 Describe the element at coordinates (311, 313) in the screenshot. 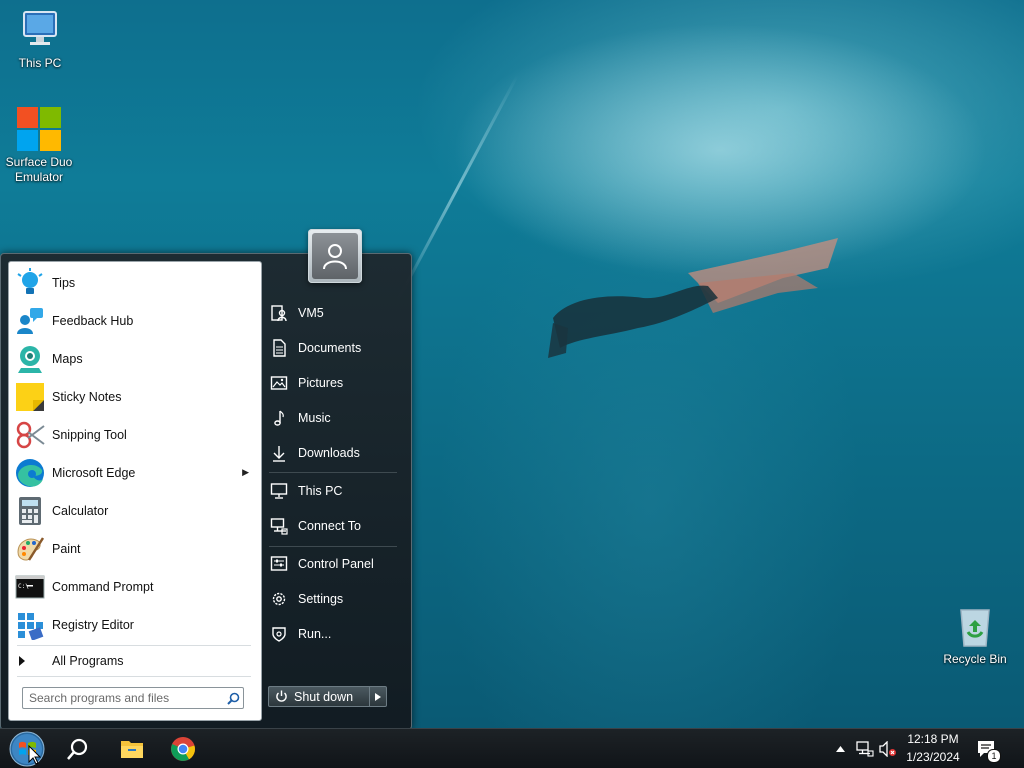

I see `right-item-label: VM5` at that location.